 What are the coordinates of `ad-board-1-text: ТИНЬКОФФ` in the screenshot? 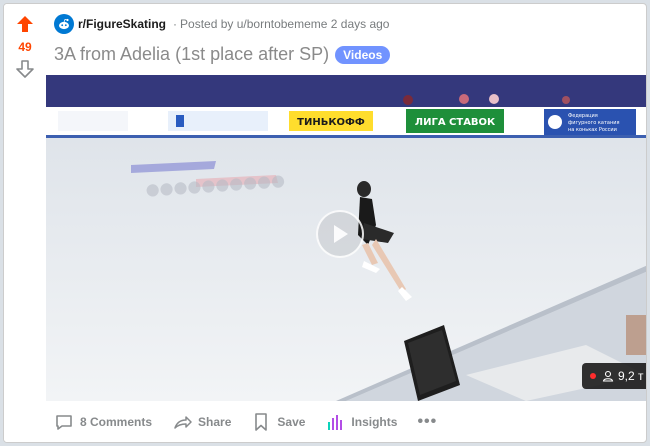 It's located at (331, 122).